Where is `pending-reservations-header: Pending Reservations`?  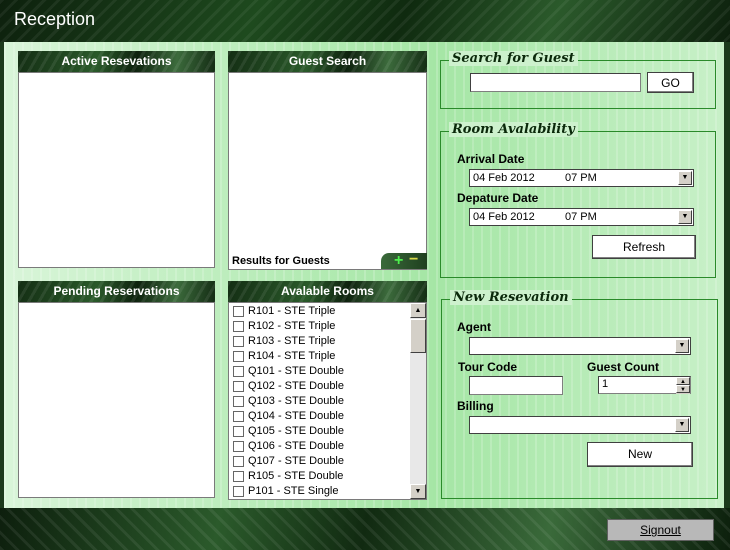
pending-reservations-header: Pending Reservations is located at coordinates (116, 291).